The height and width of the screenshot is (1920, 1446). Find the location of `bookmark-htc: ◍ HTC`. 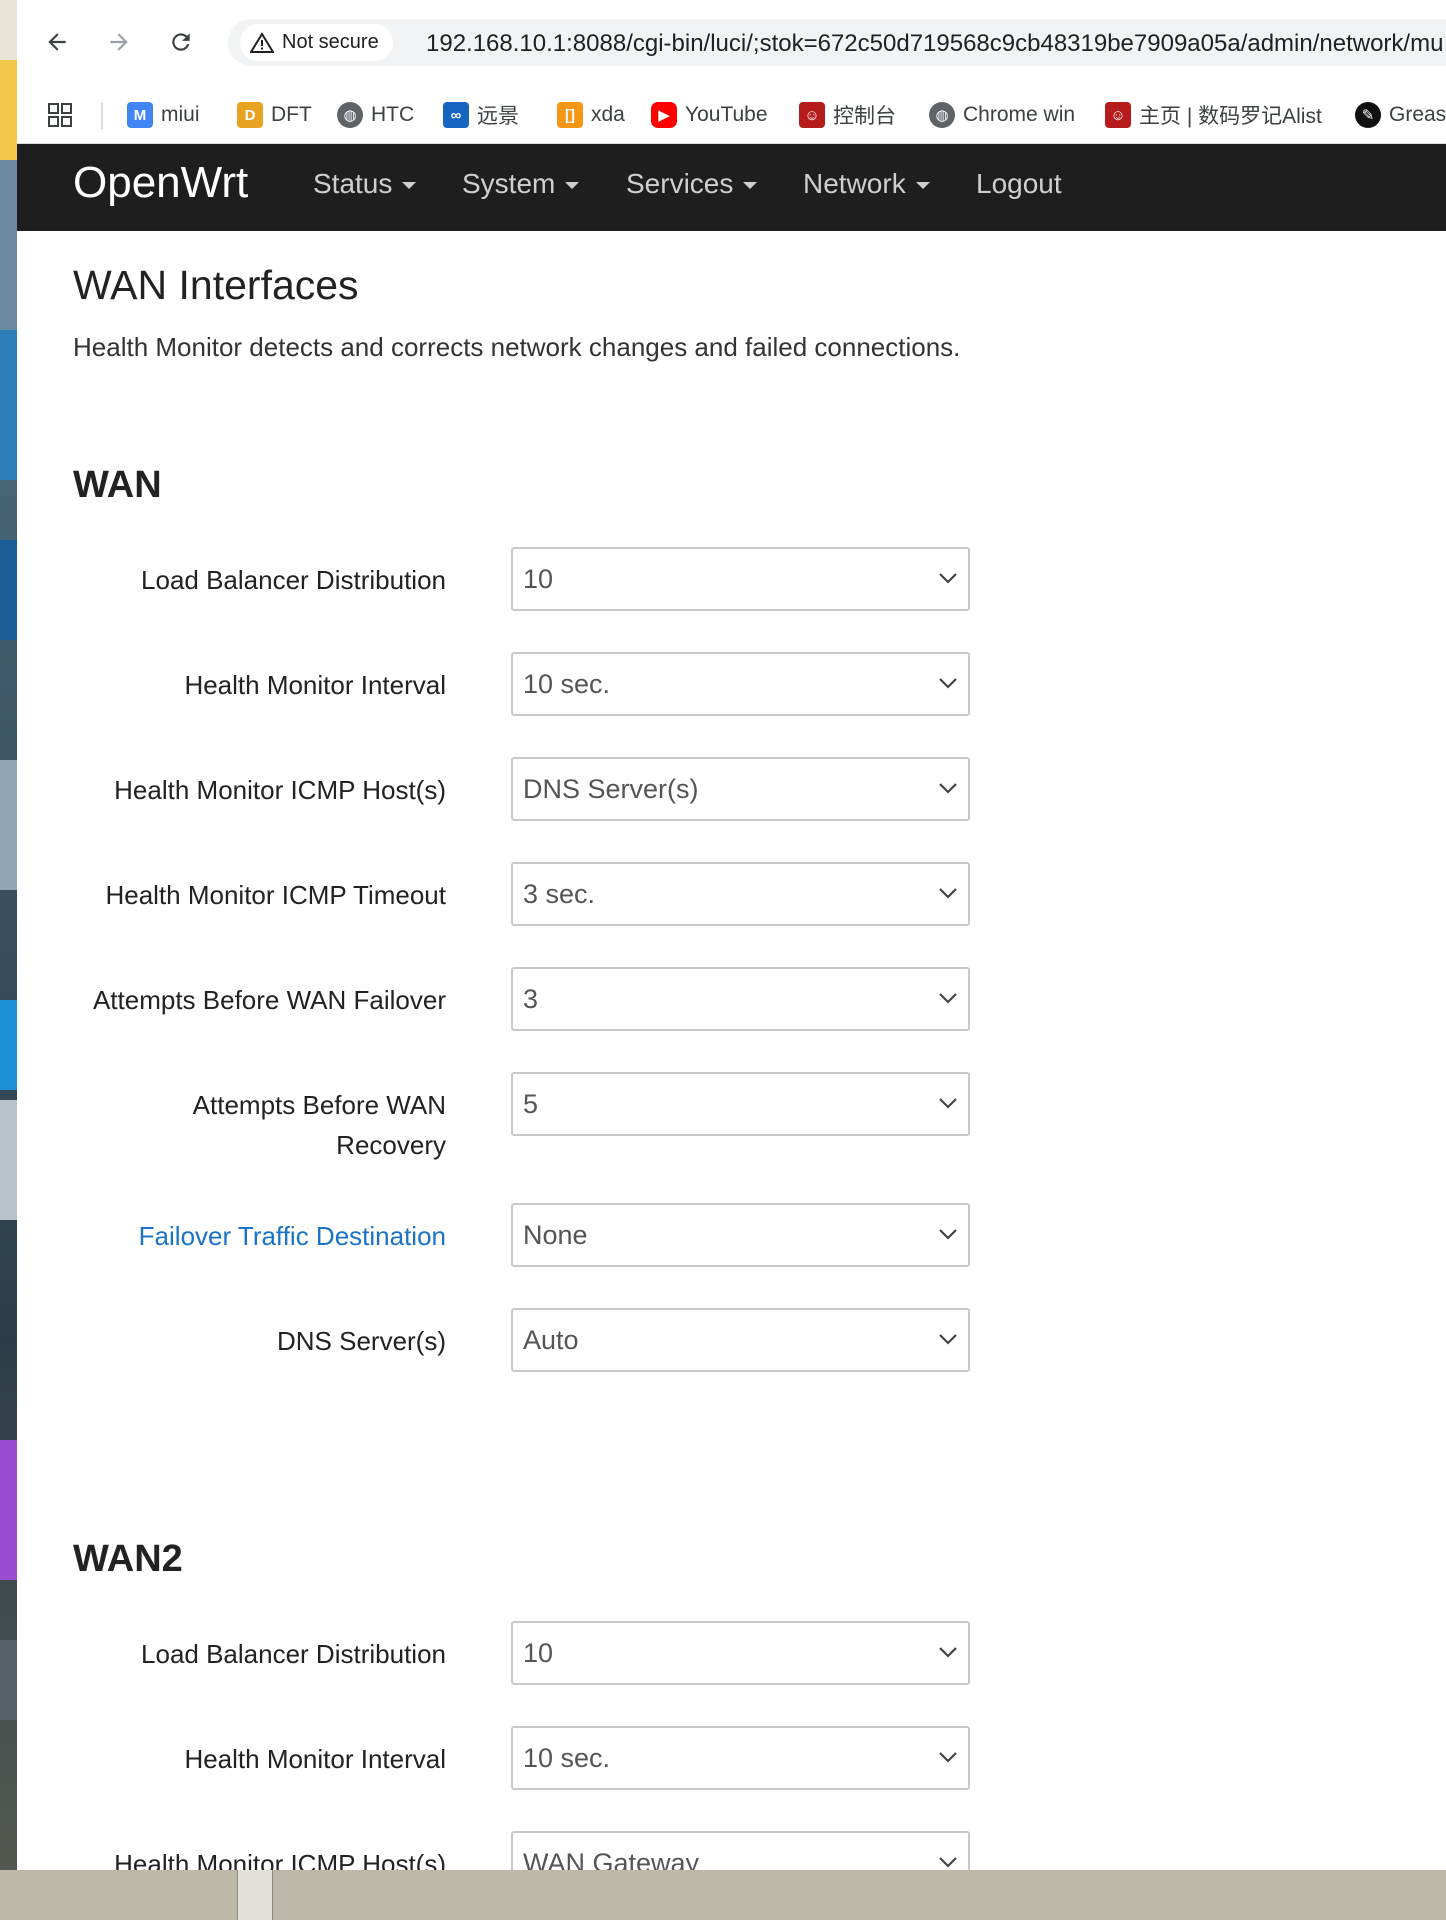

bookmark-htc: ◍ HTC is located at coordinates (375, 115).